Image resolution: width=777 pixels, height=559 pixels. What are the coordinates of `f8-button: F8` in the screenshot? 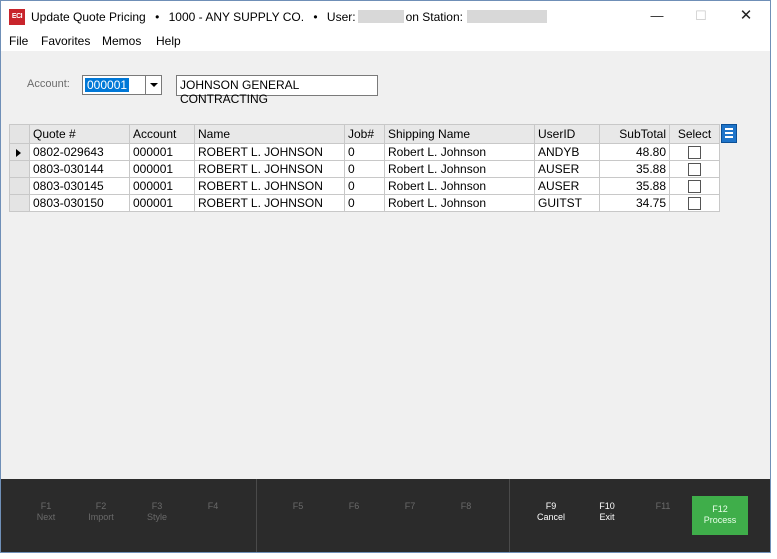 It's located at (466, 506).